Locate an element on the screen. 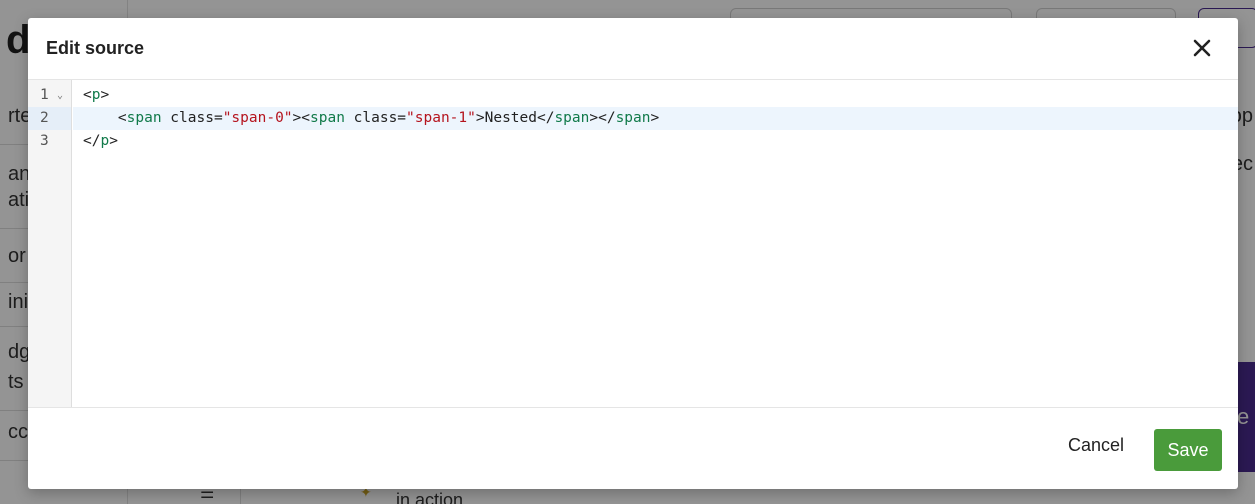  close-button is located at coordinates (1202, 48).